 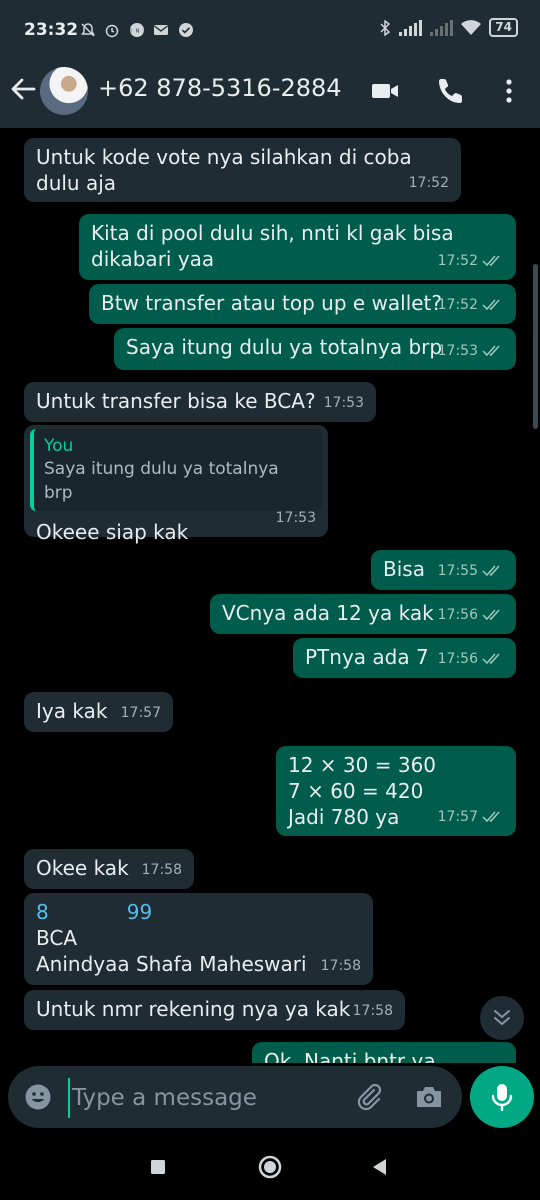 I want to click on voice-record-button, so click(x=502, y=1097).